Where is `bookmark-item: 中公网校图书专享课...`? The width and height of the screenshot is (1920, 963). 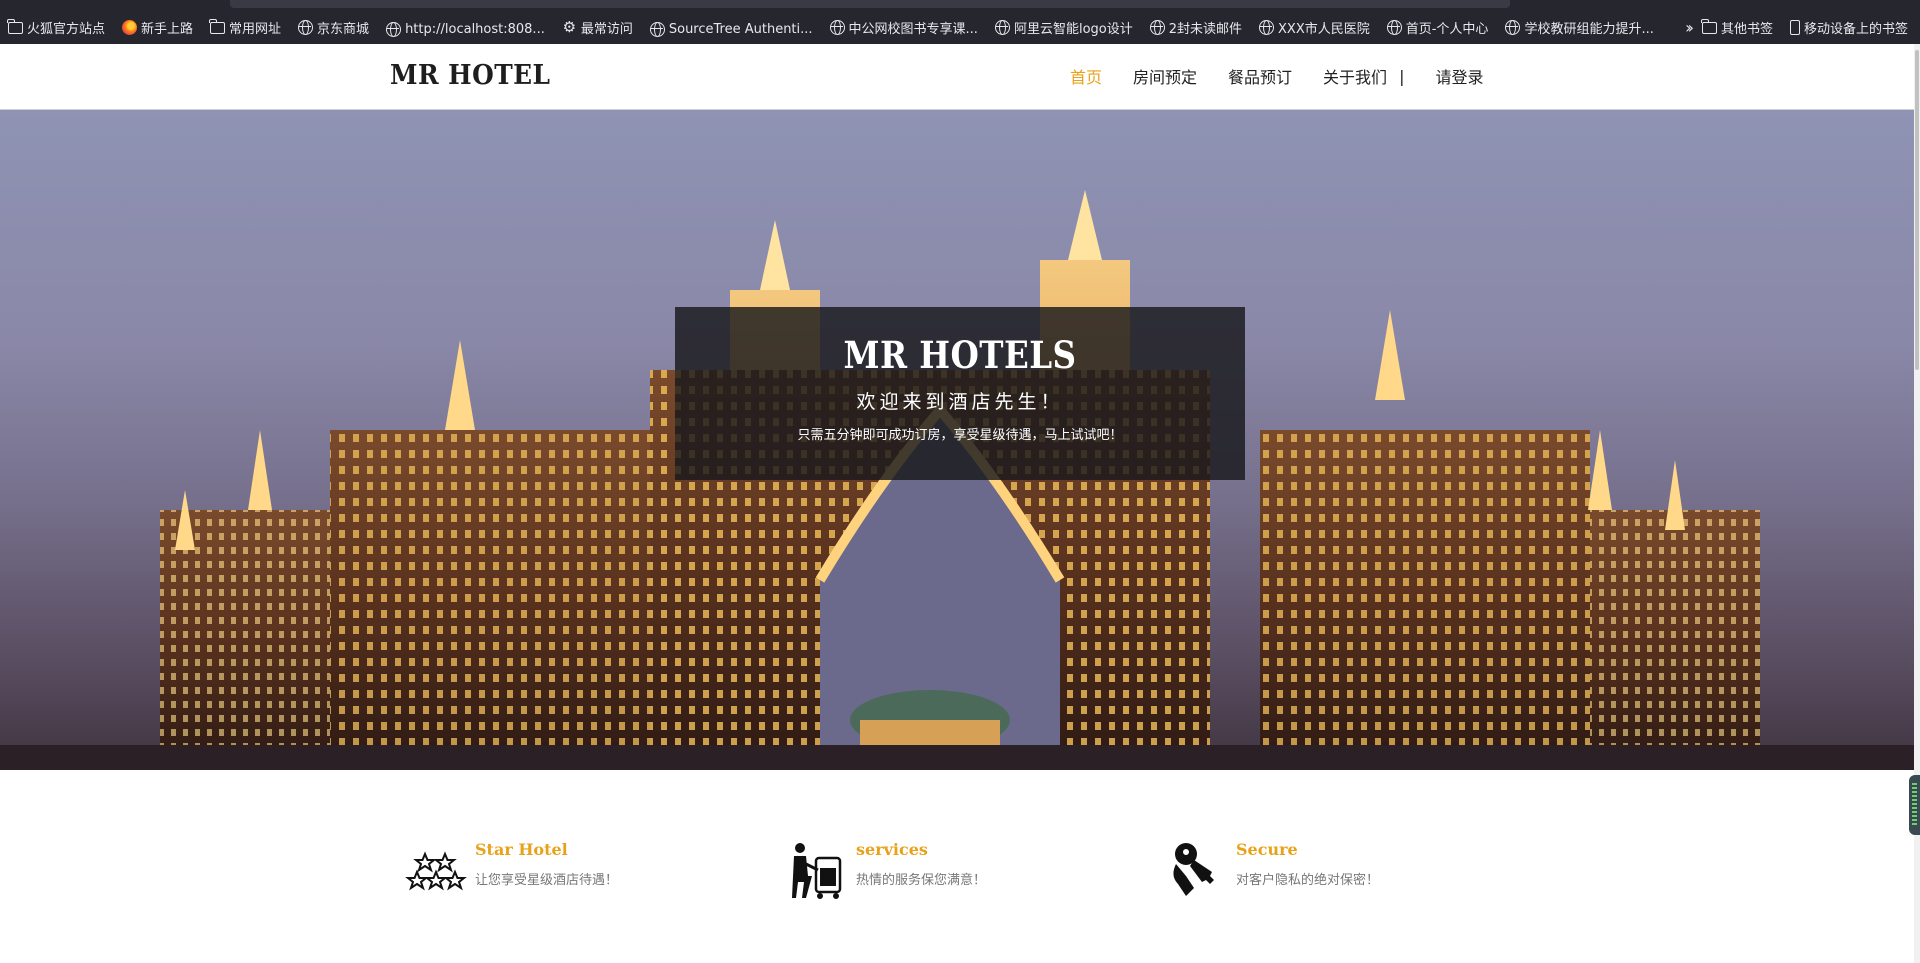 bookmark-item: 中公网校图书专享课... is located at coordinates (903, 27).